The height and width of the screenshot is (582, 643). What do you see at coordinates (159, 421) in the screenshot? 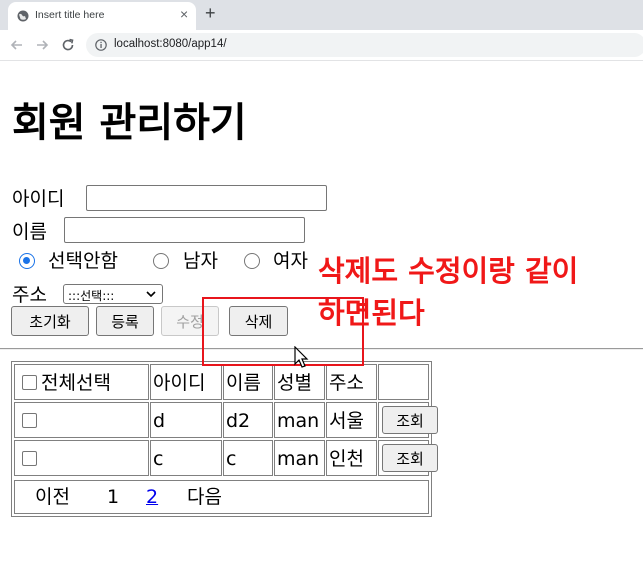
I see `cell-id-text: d` at bounding box center [159, 421].